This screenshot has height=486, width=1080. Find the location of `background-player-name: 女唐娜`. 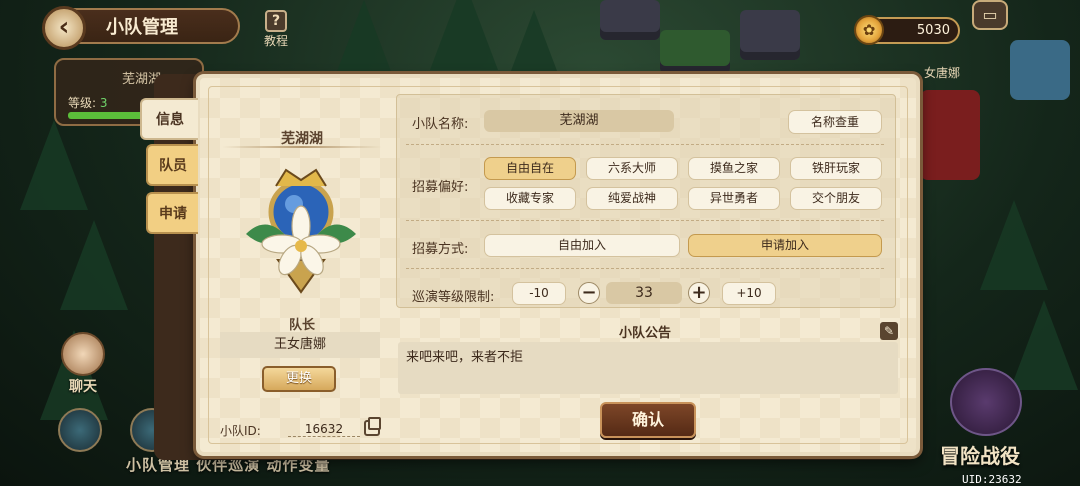

background-player-name: 女唐娜 is located at coordinates (942, 73).